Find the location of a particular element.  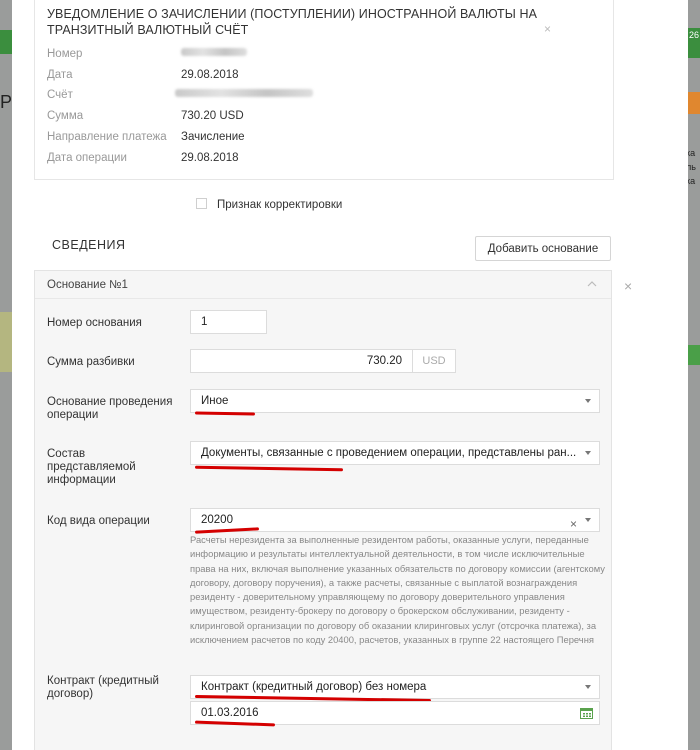

clear-icon: × is located at coordinates (573, 522).